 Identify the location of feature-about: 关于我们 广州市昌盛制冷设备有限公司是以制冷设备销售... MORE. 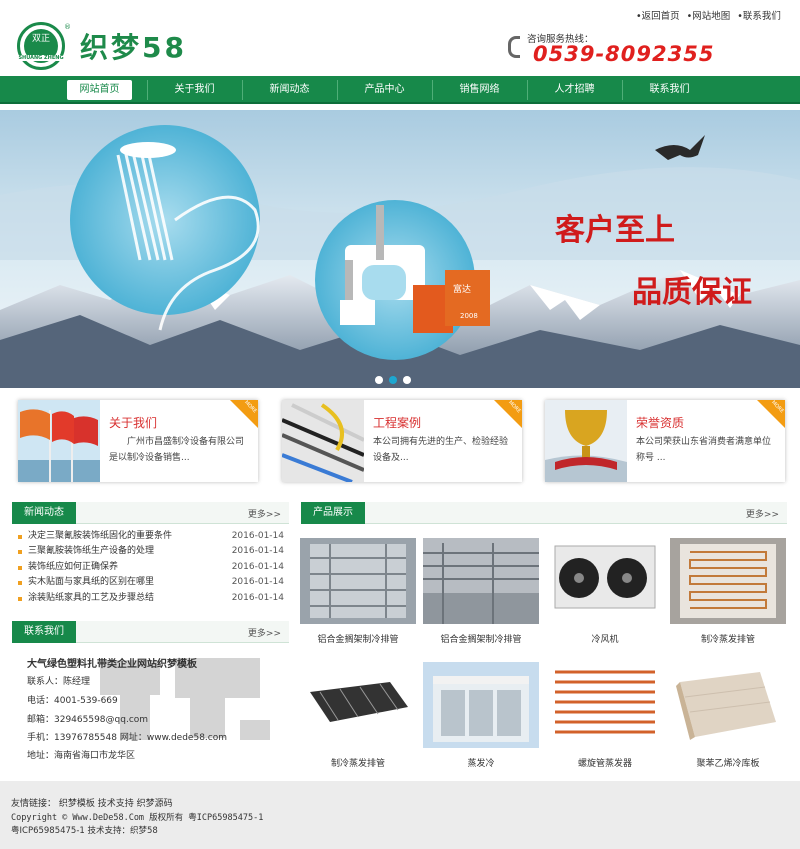
(138, 441).